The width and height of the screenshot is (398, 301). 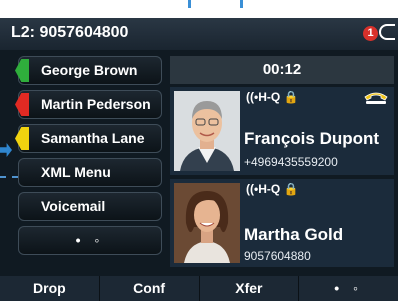 I want to click on red-status-icon, so click(x=22, y=104).